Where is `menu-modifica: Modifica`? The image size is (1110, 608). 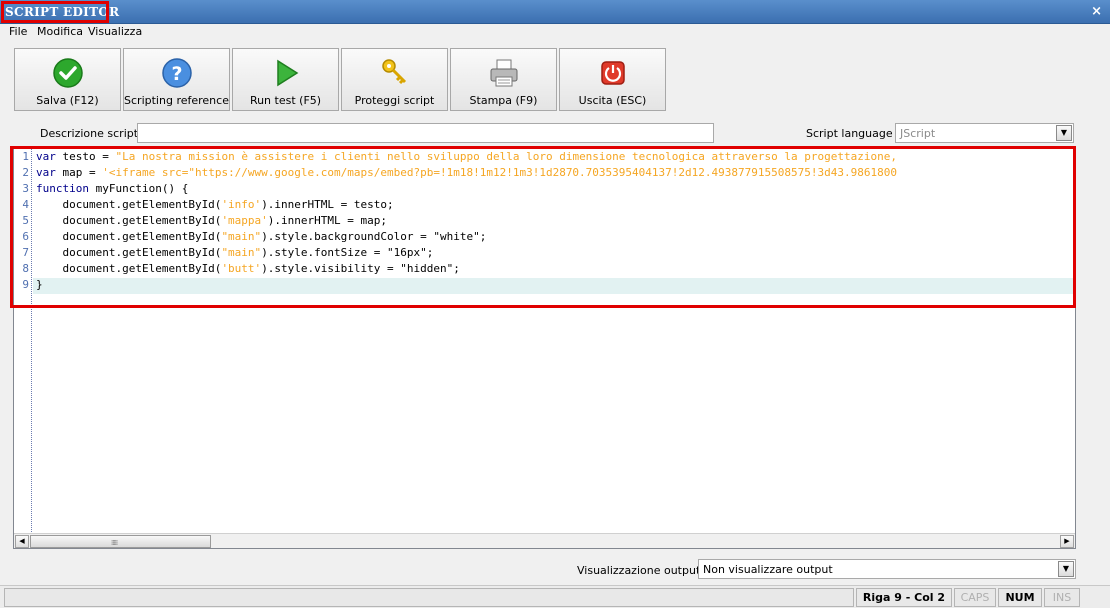 menu-modifica: Modifica is located at coordinates (60, 31).